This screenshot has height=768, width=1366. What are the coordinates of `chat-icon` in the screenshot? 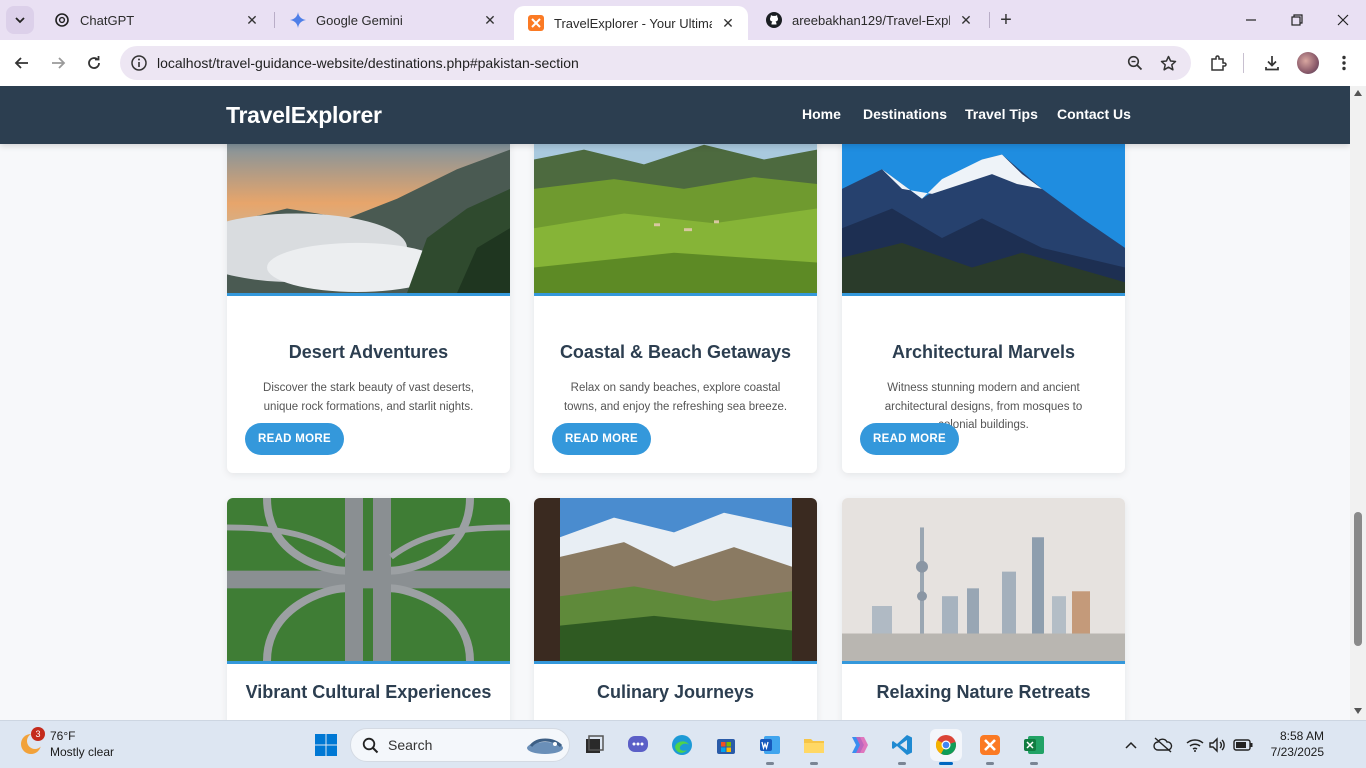 It's located at (638, 744).